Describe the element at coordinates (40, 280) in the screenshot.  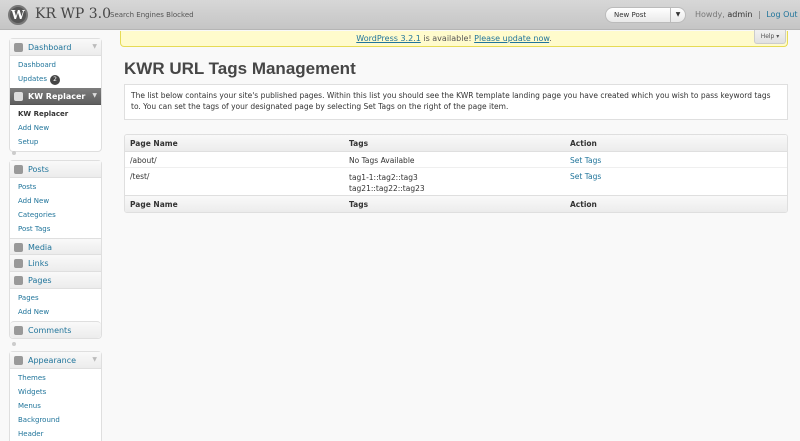
I see `menu-pages-label: Pages` at that location.